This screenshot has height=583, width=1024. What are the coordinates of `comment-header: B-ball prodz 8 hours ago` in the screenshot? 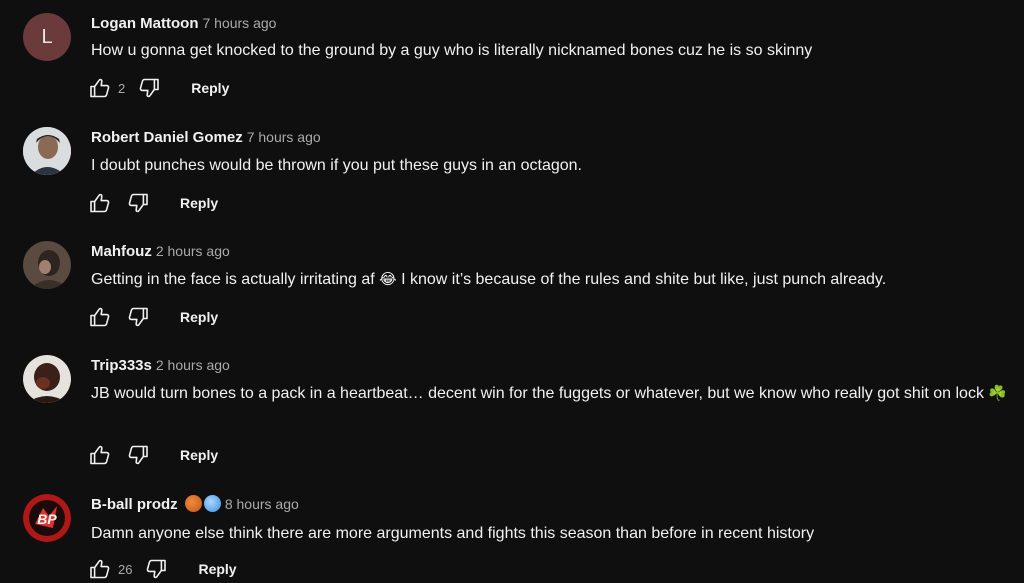 It's located at (195, 504).